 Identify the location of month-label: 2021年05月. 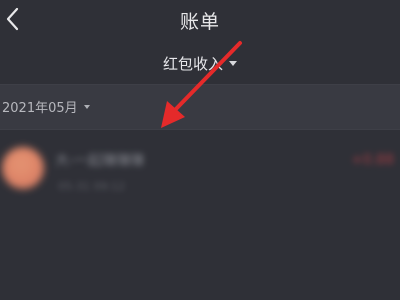
(40, 108).